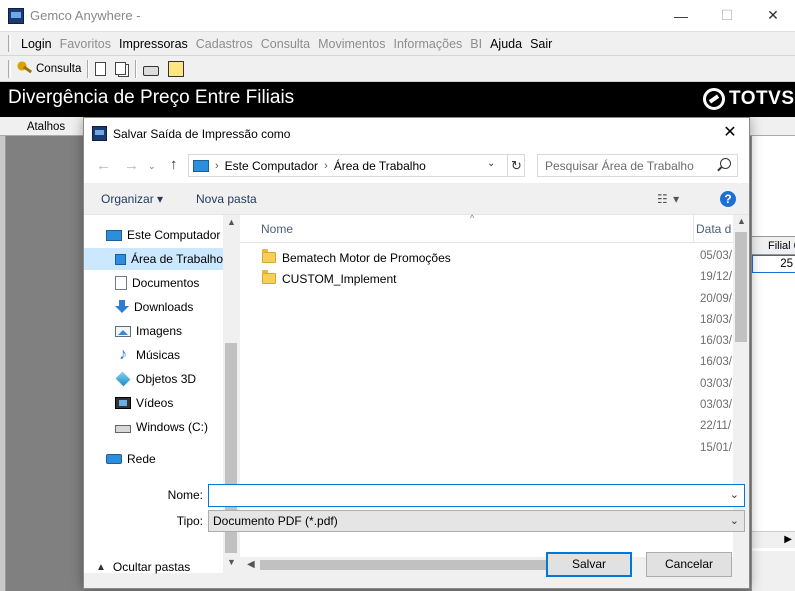  I want to click on view-options-icon: ☷ ▾, so click(668, 199).